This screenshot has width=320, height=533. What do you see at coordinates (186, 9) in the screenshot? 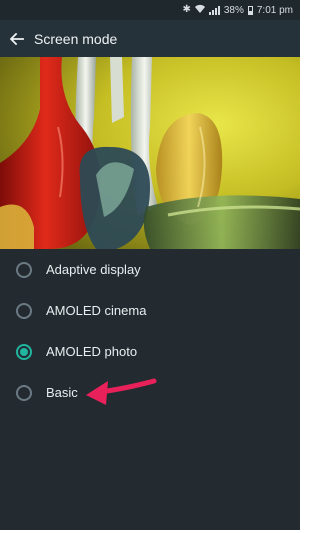
I see `bluetooth-icon: ✱` at bounding box center [186, 9].